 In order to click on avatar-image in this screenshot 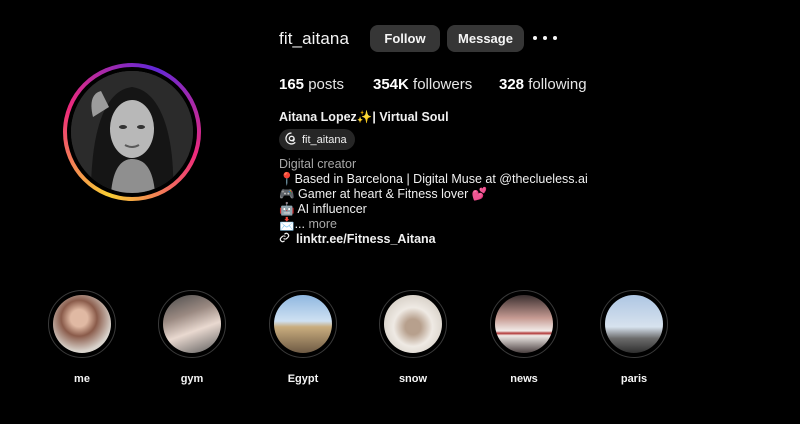, I will do `click(132, 132)`.